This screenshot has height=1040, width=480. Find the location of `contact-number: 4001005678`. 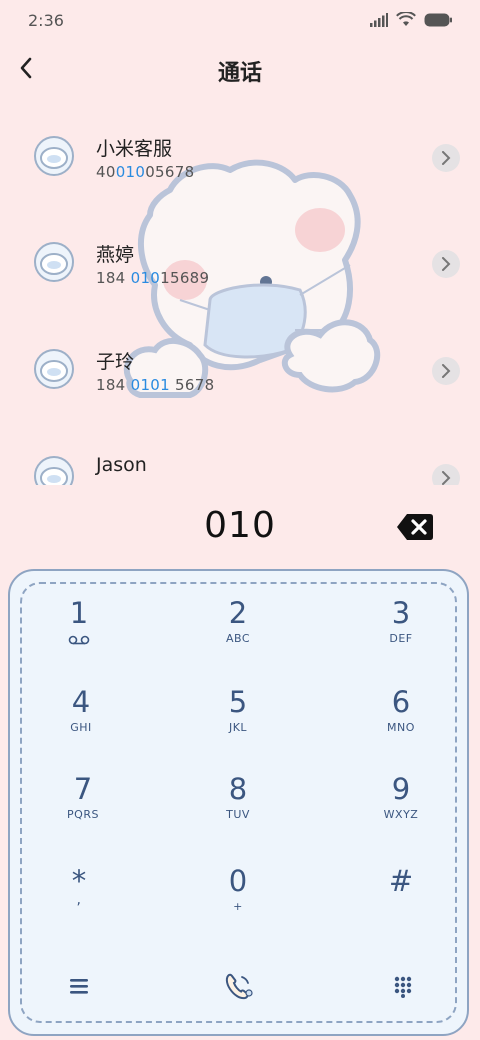

contact-number: 4001005678 is located at coordinates (145, 172).